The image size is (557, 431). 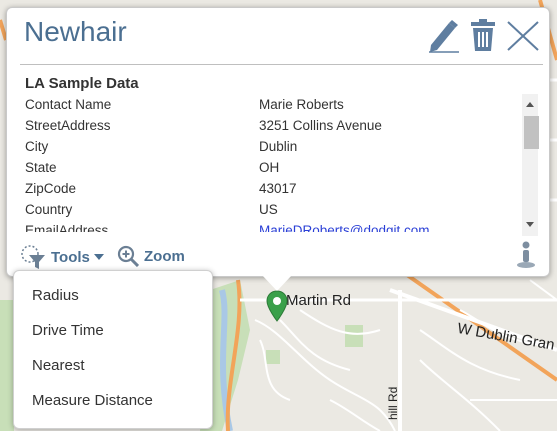 I want to click on attribute-key: City, so click(x=37, y=146).